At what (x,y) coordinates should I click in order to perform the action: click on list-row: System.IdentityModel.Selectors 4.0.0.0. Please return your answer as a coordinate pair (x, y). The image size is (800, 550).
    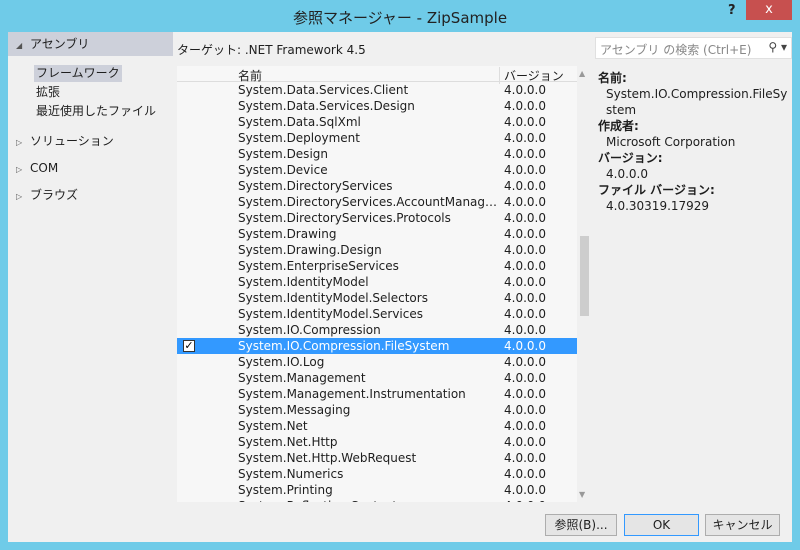
    Looking at the image, I should click on (377, 298).